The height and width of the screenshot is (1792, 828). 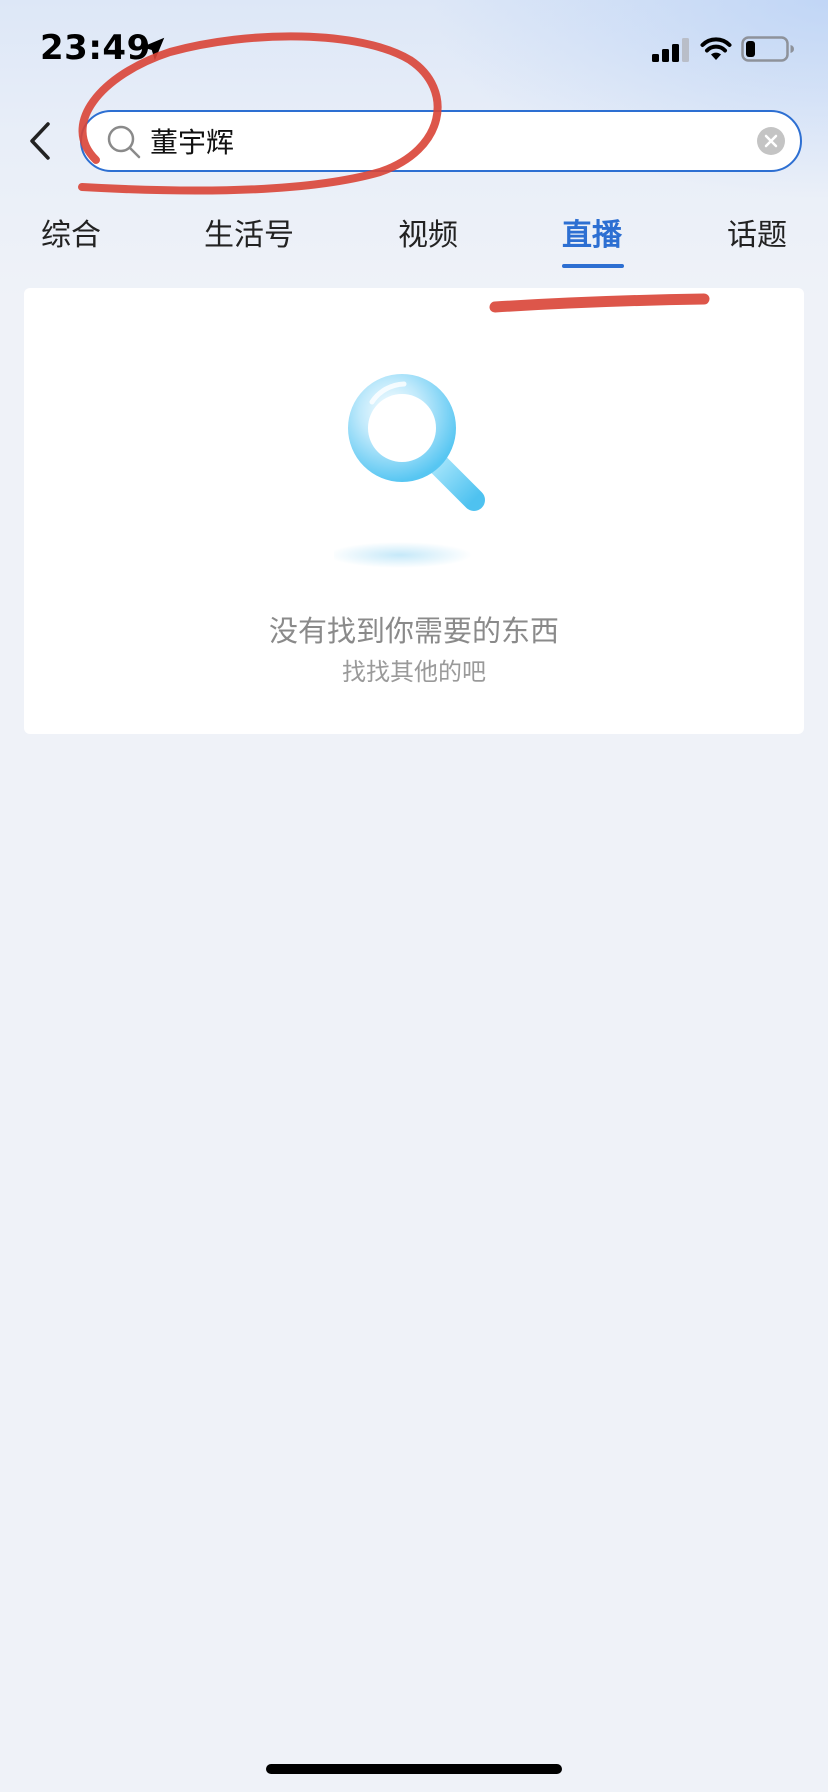 I want to click on active-tab-indicator, so click(x=593, y=266).